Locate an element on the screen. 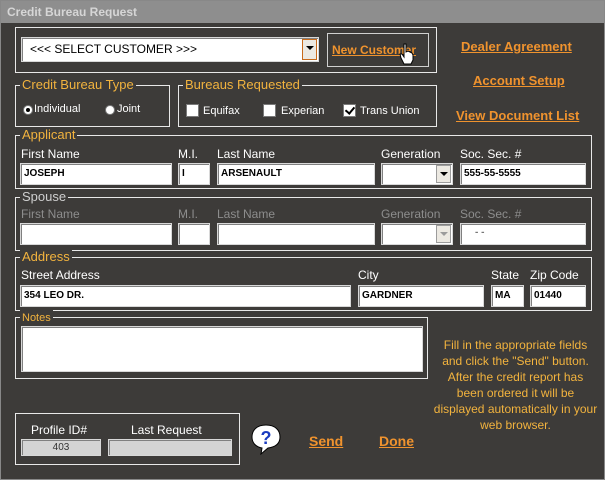  hand-cursor-icon is located at coordinates (406, 54).